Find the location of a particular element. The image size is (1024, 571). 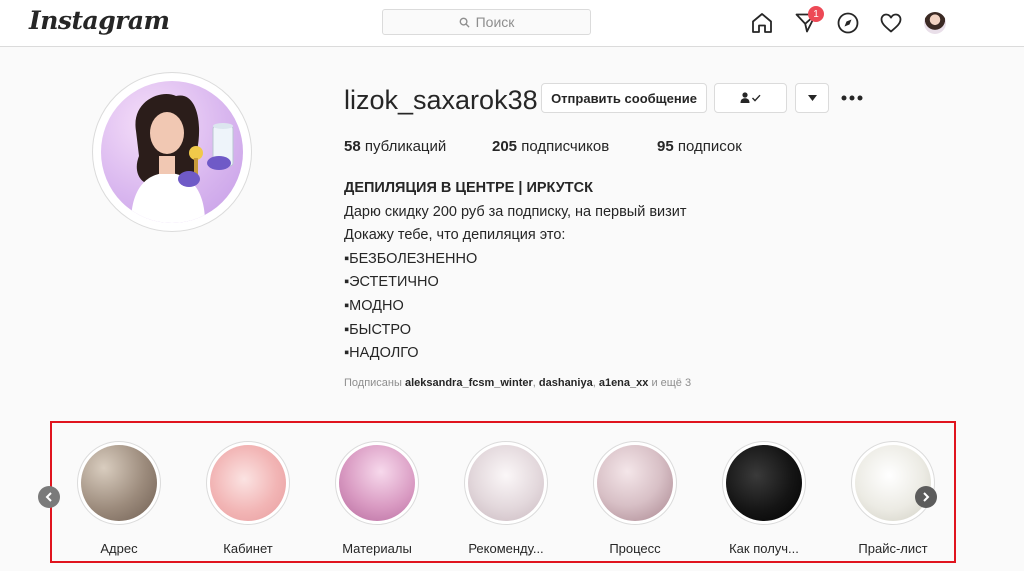

highlight-item: Процесс is located at coordinates (635, 498).